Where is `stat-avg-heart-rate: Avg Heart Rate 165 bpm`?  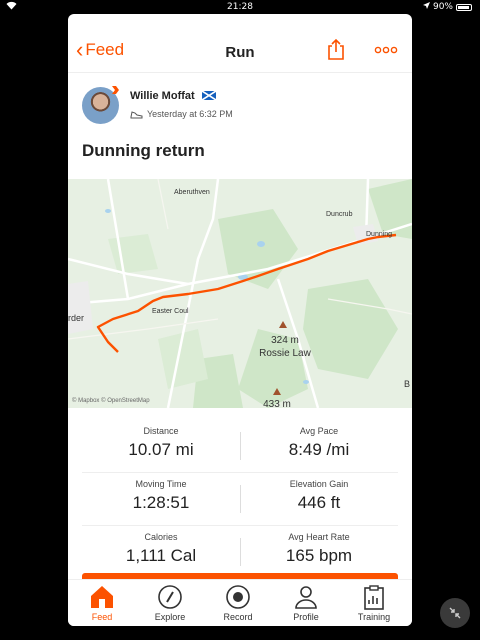 stat-avg-heart-rate: Avg Heart Rate 165 bpm is located at coordinates (319, 549).